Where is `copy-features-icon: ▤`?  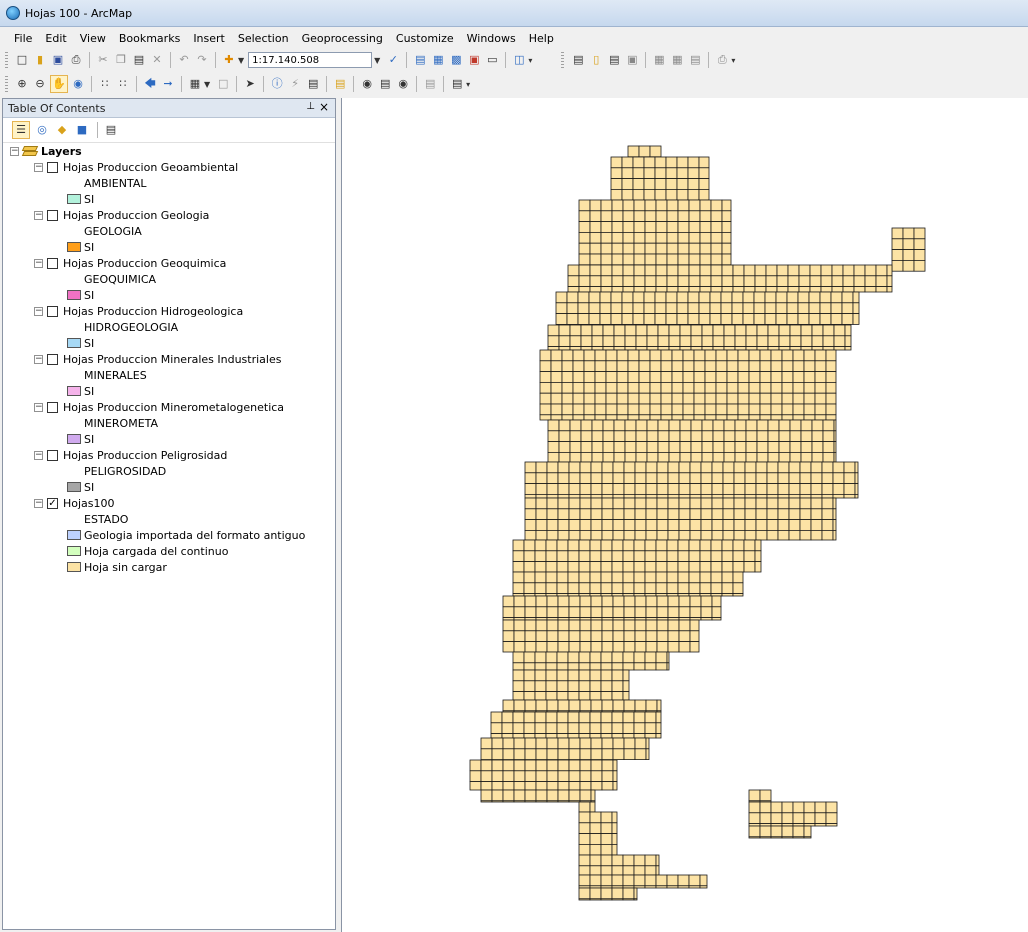 copy-features-icon: ▤ is located at coordinates (614, 60).